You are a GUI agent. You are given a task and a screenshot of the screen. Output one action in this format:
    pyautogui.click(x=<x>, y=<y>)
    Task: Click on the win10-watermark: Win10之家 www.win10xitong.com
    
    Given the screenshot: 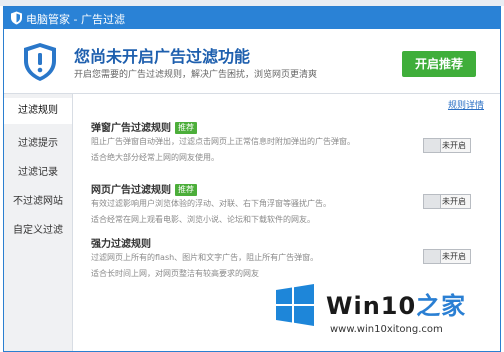 What is the action you would take?
    pyautogui.click(x=384, y=314)
    